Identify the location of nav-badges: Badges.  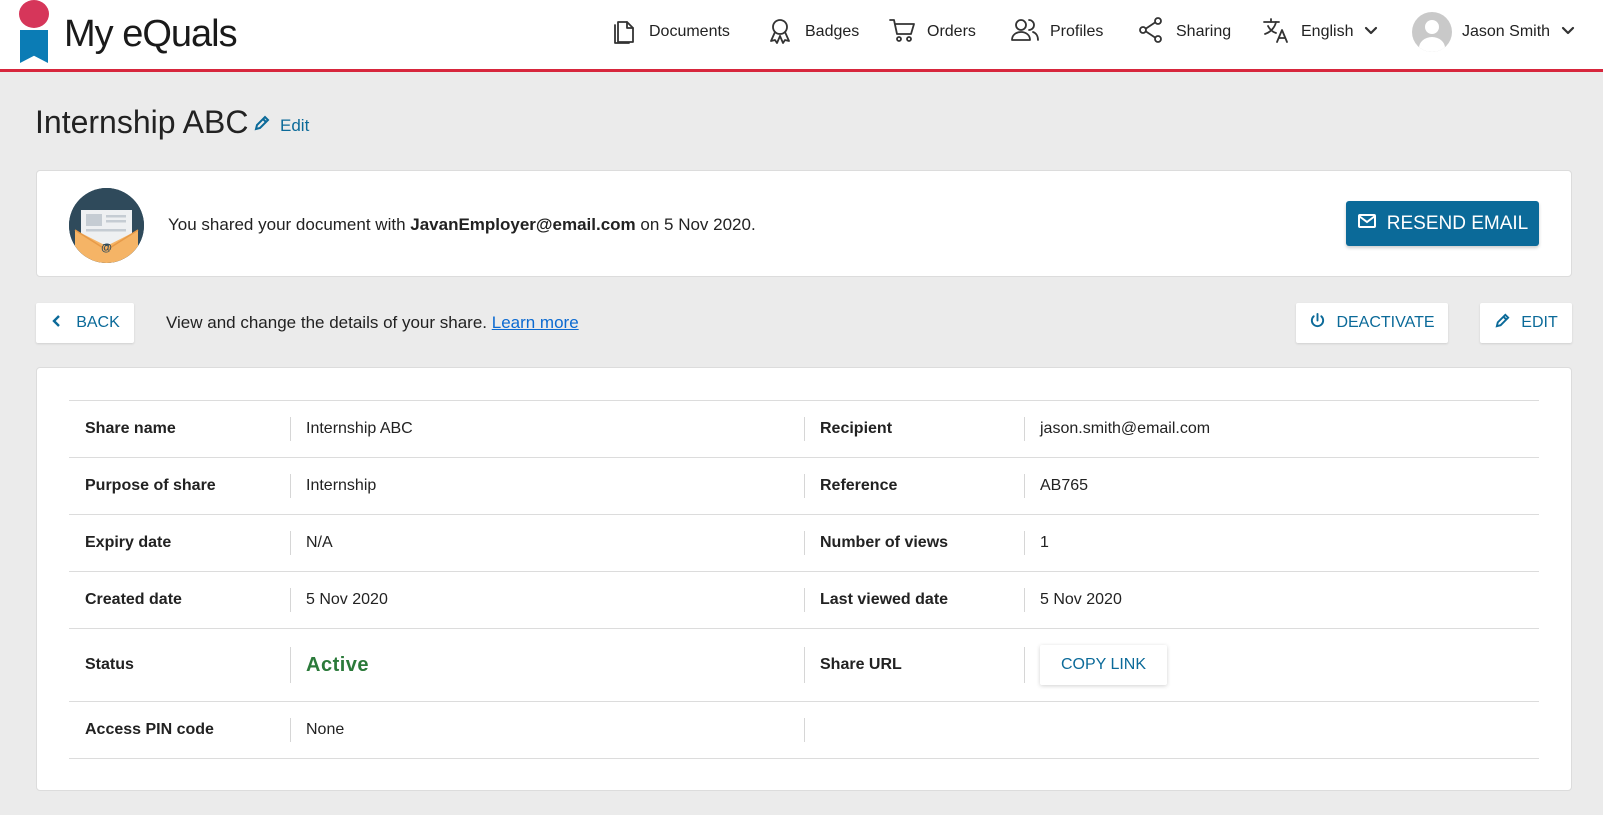
(812, 32).